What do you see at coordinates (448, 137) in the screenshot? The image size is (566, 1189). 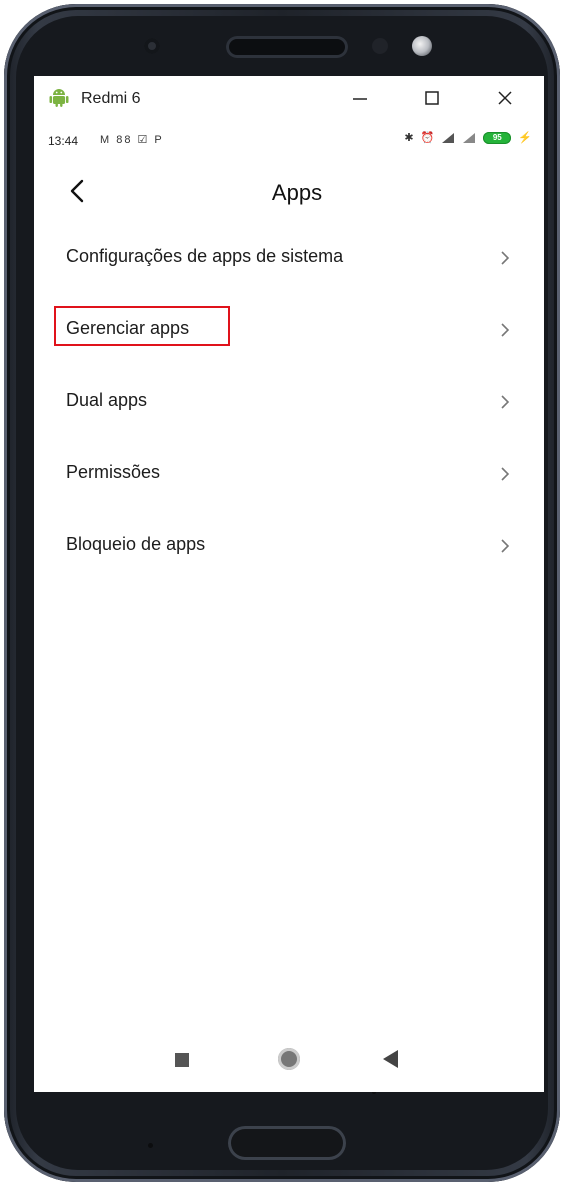 I see `signal-icon` at bounding box center [448, 137].